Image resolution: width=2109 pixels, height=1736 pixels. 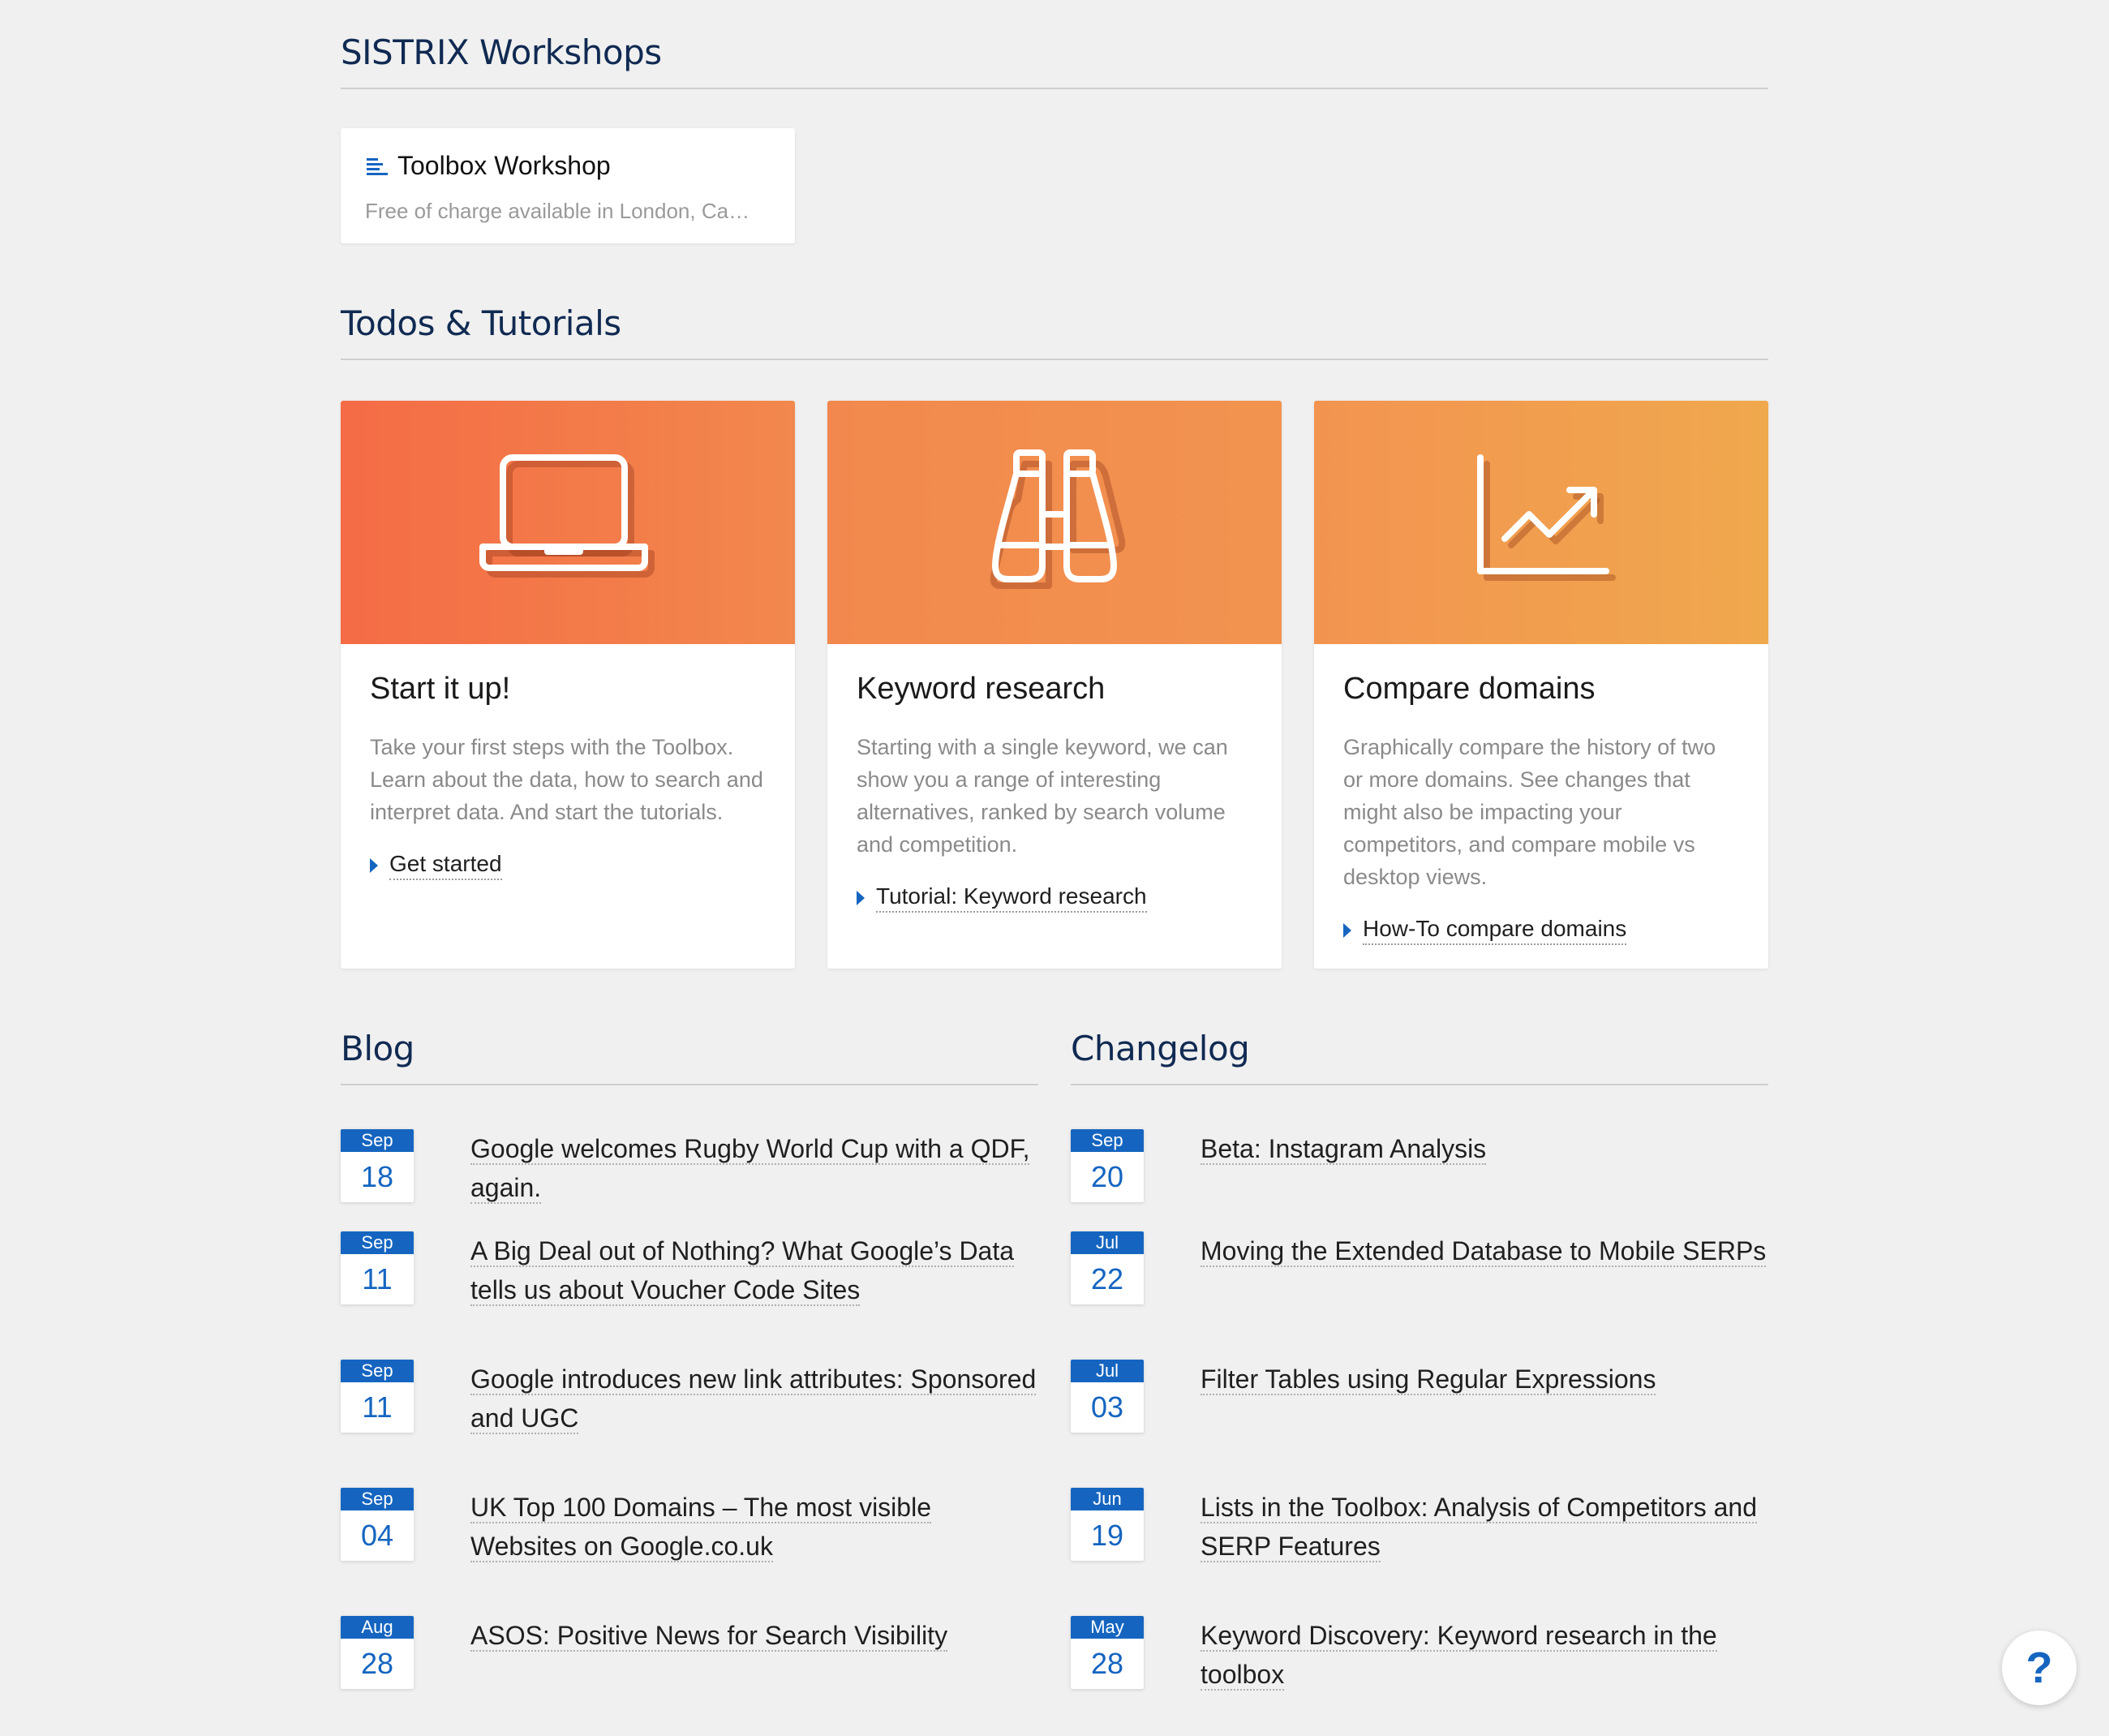 What do you see at coordinates (378, 1627) in the screenshot?
I see `date-month: Aug` at bounding box center [378, 1627].